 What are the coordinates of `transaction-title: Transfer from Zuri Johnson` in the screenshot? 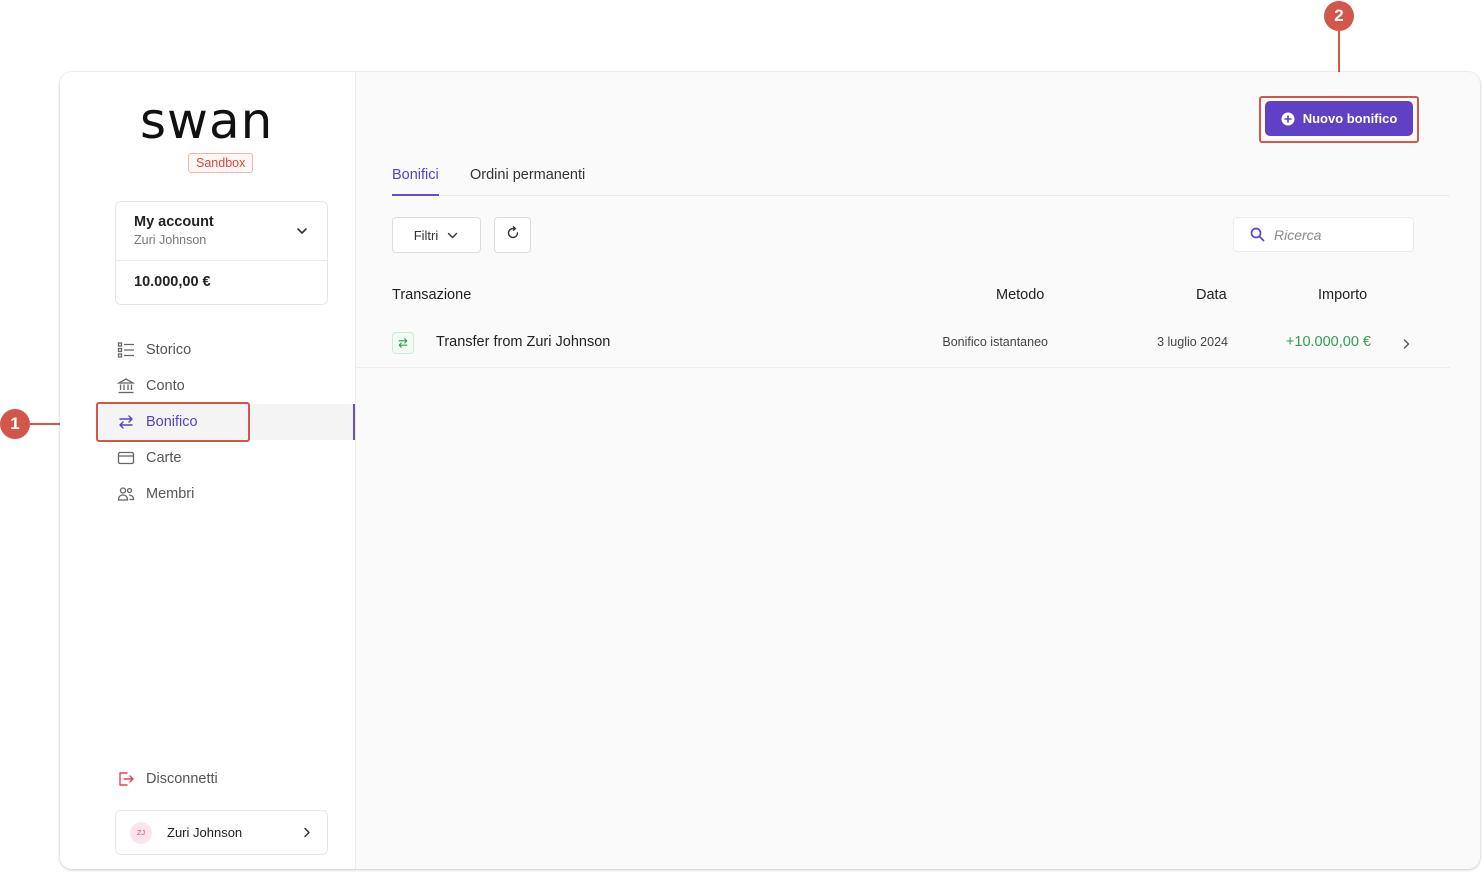 It's located at (523, 342).